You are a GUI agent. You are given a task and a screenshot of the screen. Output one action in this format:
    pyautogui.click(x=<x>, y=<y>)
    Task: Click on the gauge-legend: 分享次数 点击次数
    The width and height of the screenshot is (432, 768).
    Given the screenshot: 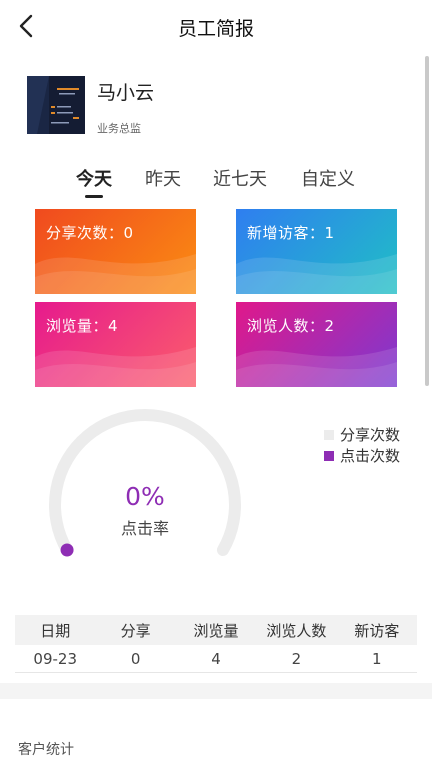 What is the action you would take?
    pyautogui.click(x=362, y=445)
    